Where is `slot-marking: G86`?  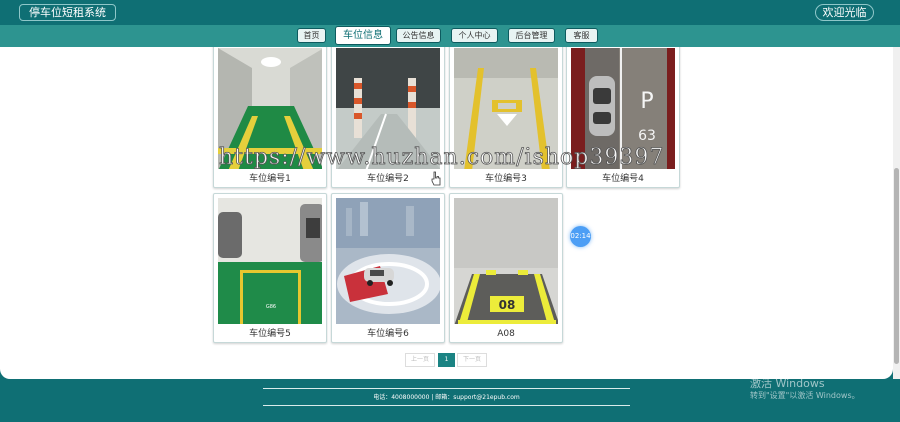
slot-marking: G86 is located at coordinates (271, 307).